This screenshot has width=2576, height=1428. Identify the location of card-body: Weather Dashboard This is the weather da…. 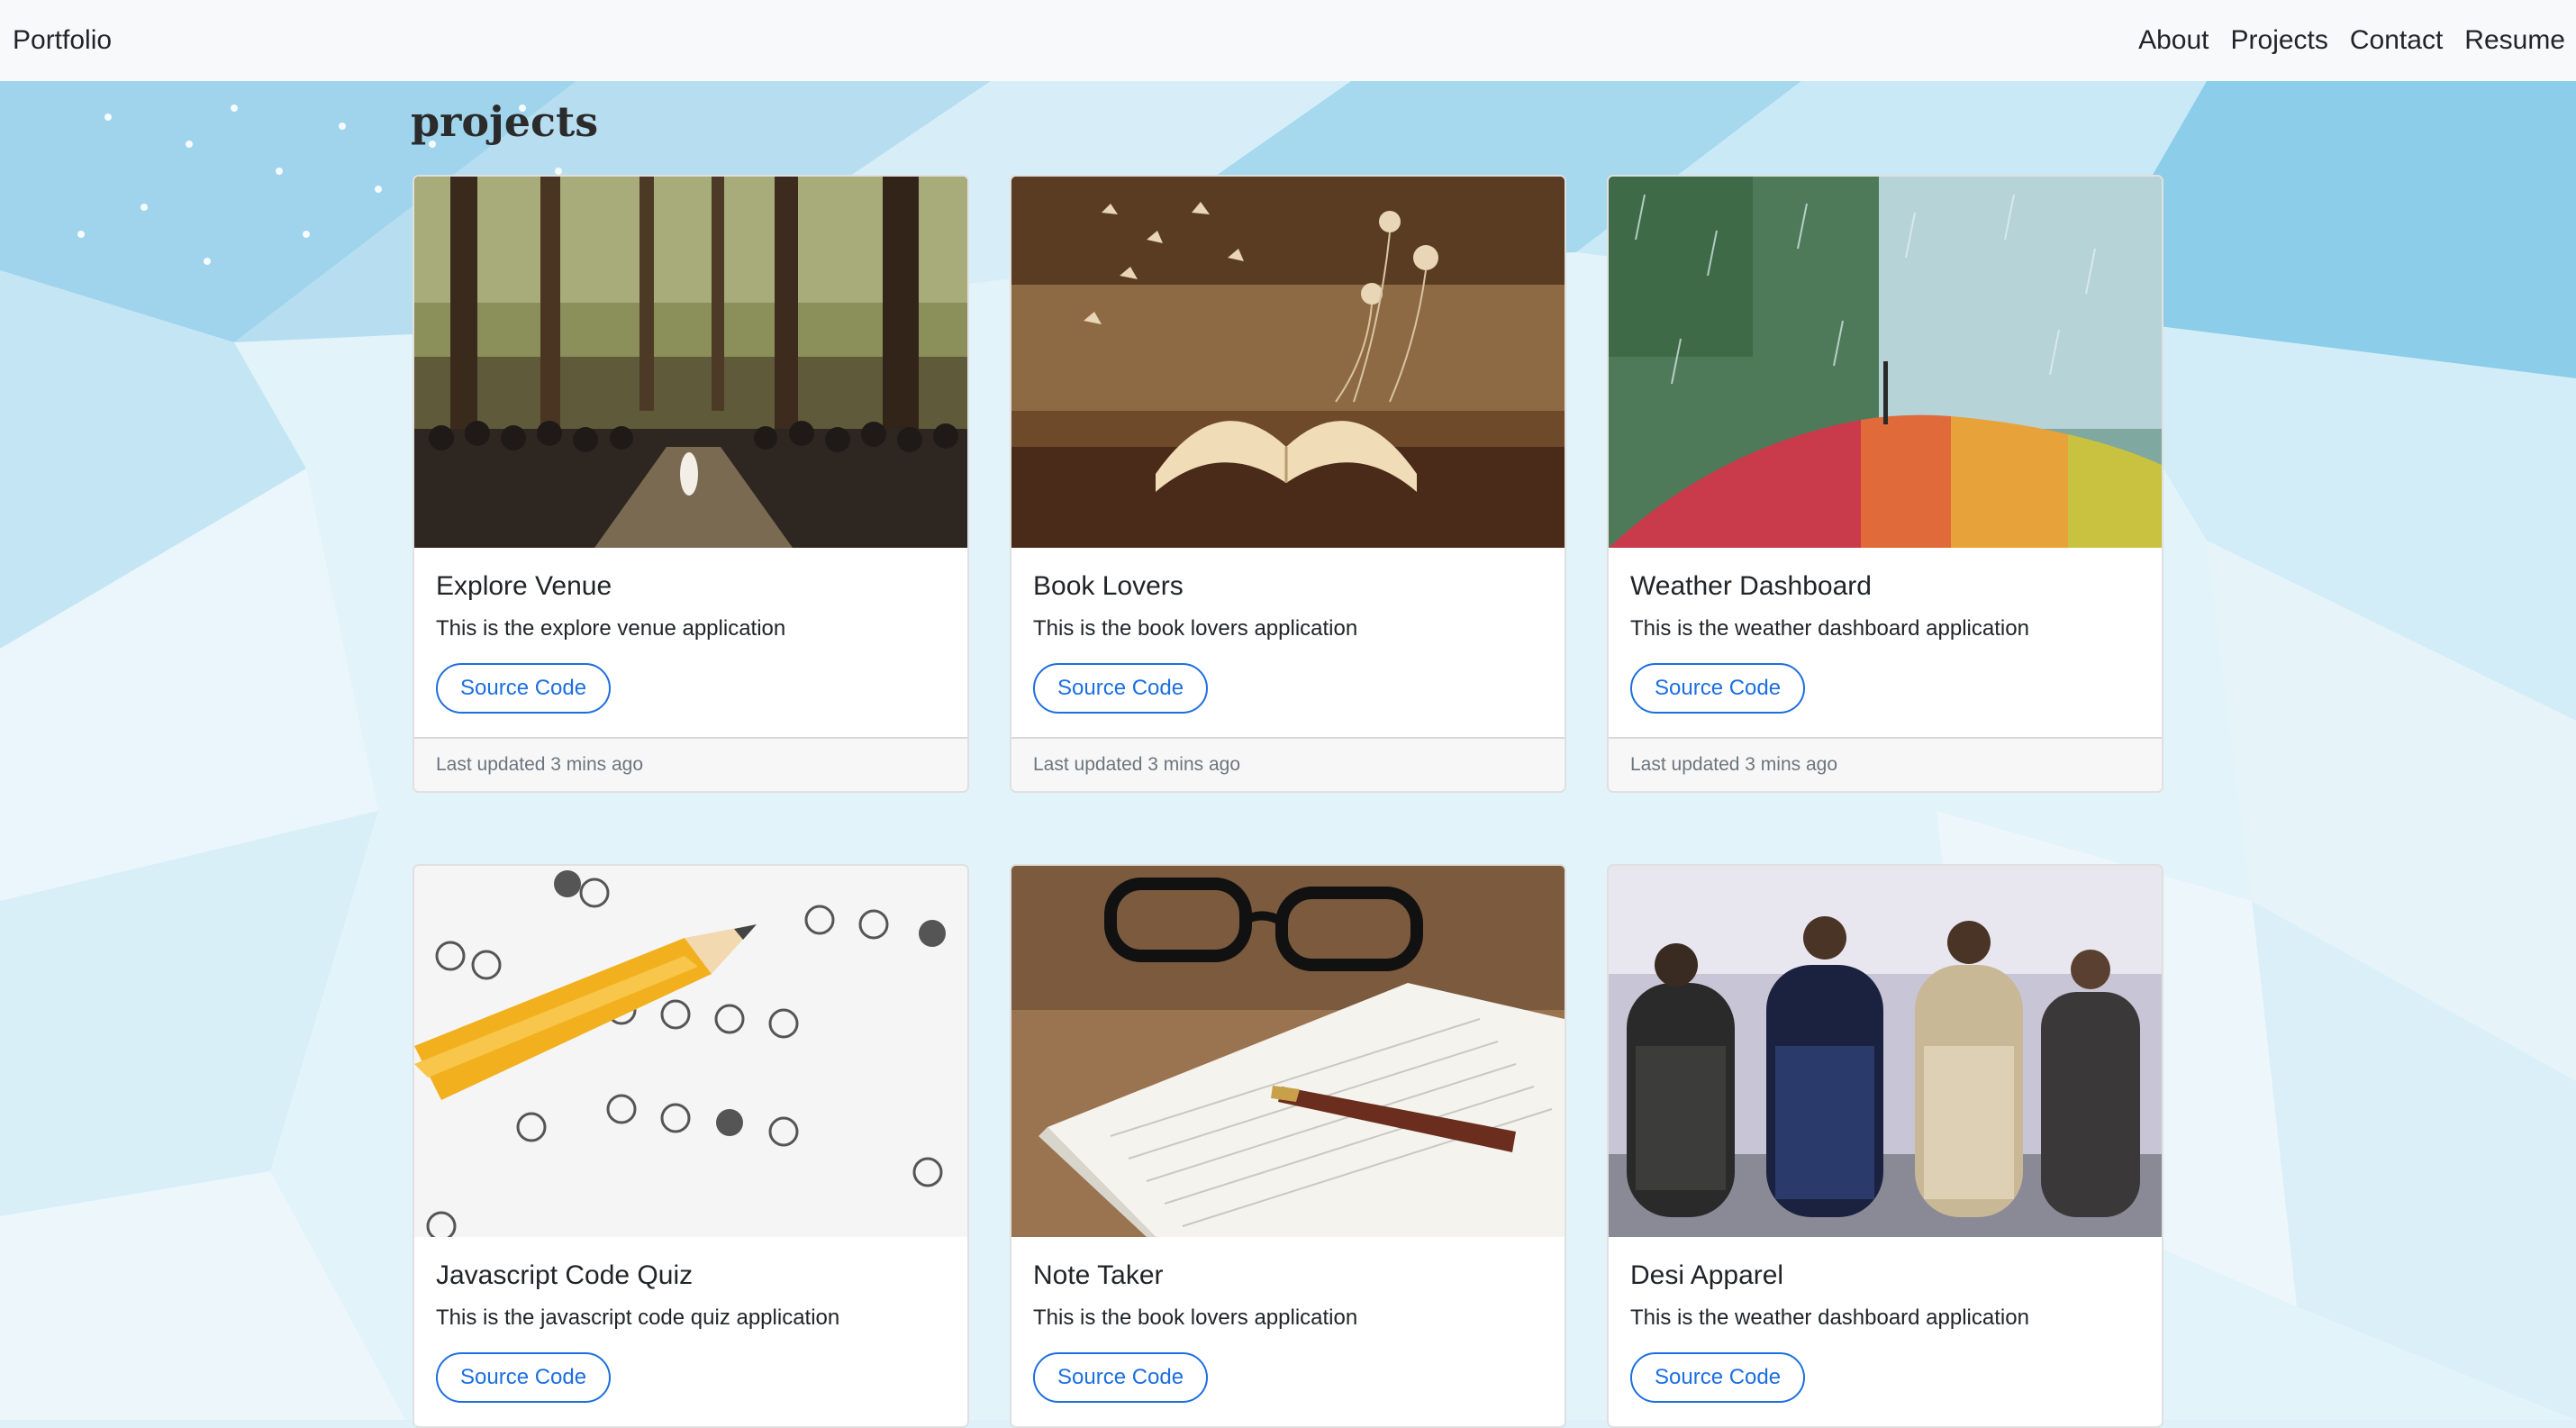
(1886, 642).